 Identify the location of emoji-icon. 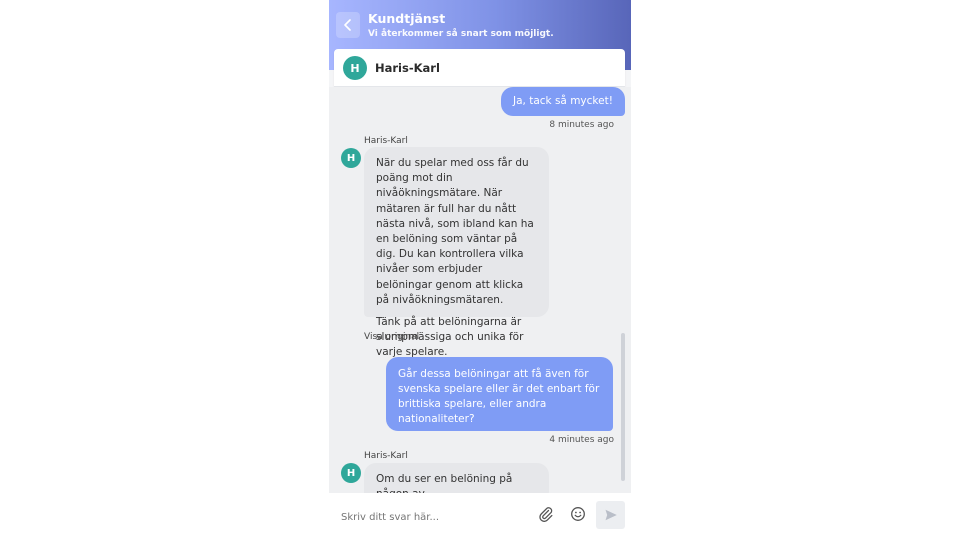
(578, 514).